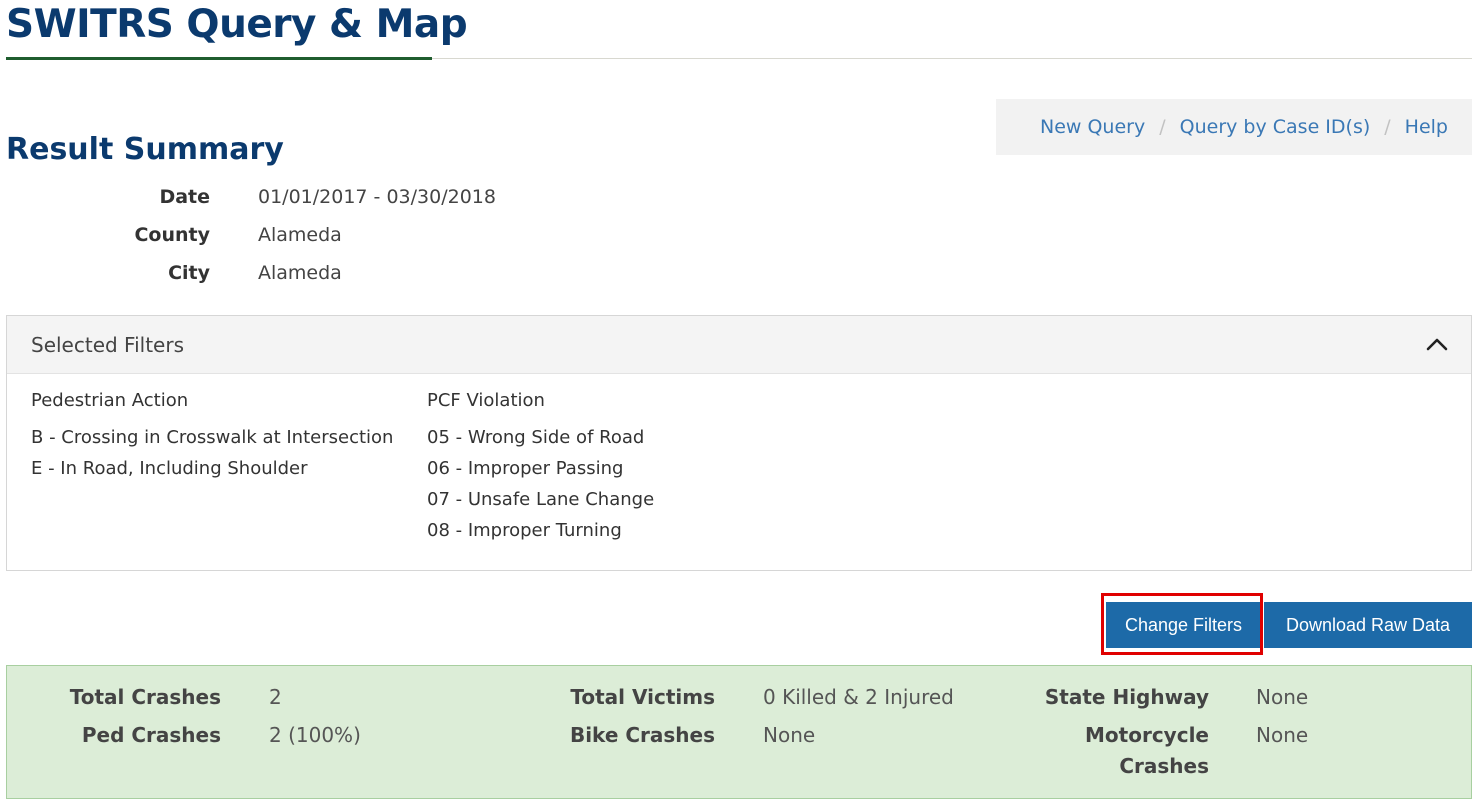  What do you see at coordinates (145, 697) in the screenshot?
I see `total-crashes-label: Total Crashes` at bounding box center [145, 697].